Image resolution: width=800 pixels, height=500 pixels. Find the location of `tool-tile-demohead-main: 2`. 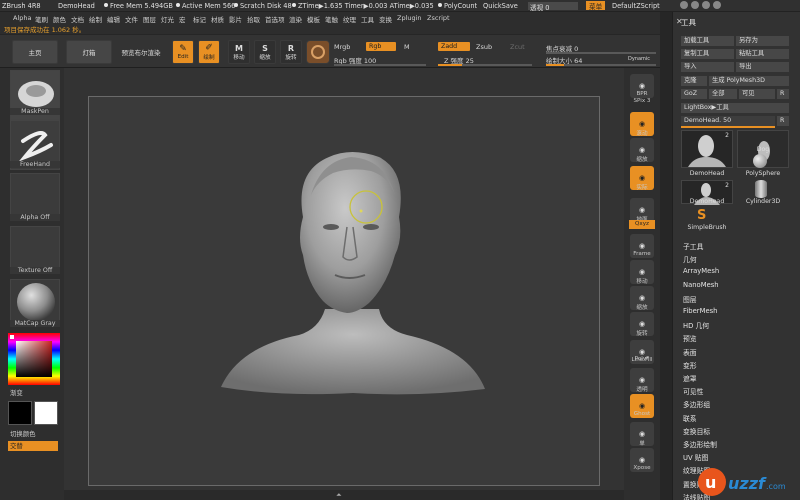

tool-tile-demohead-main: 2 is located at coordinates (707, 149).